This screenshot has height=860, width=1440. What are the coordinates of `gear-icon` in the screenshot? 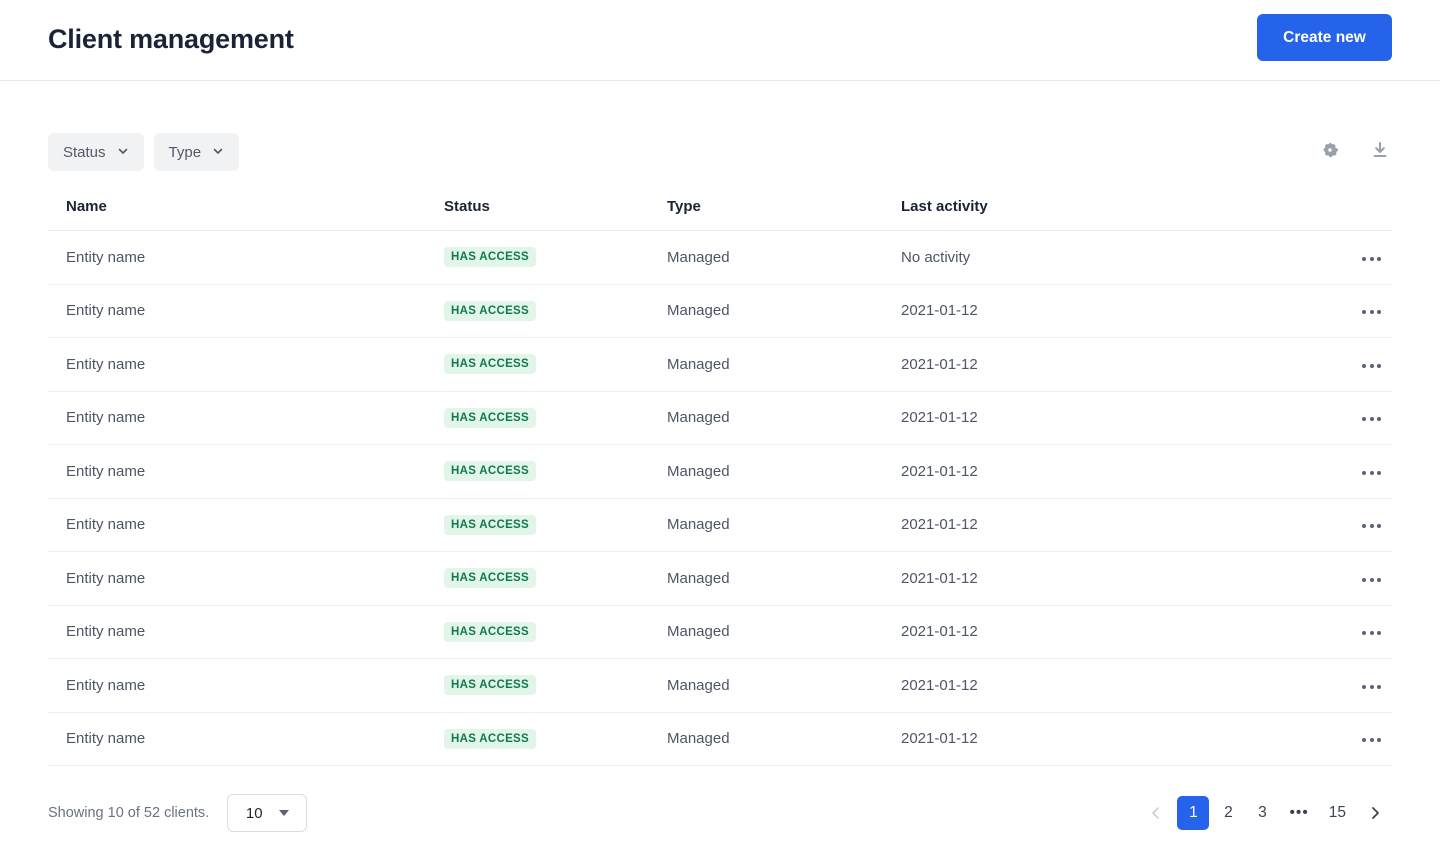 It's located at (1330, 150).